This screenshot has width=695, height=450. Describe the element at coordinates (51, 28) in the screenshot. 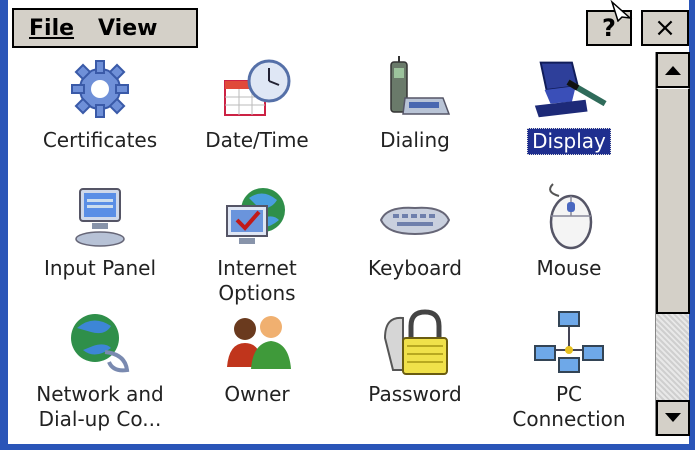

I see `menu-file: File` at that location.